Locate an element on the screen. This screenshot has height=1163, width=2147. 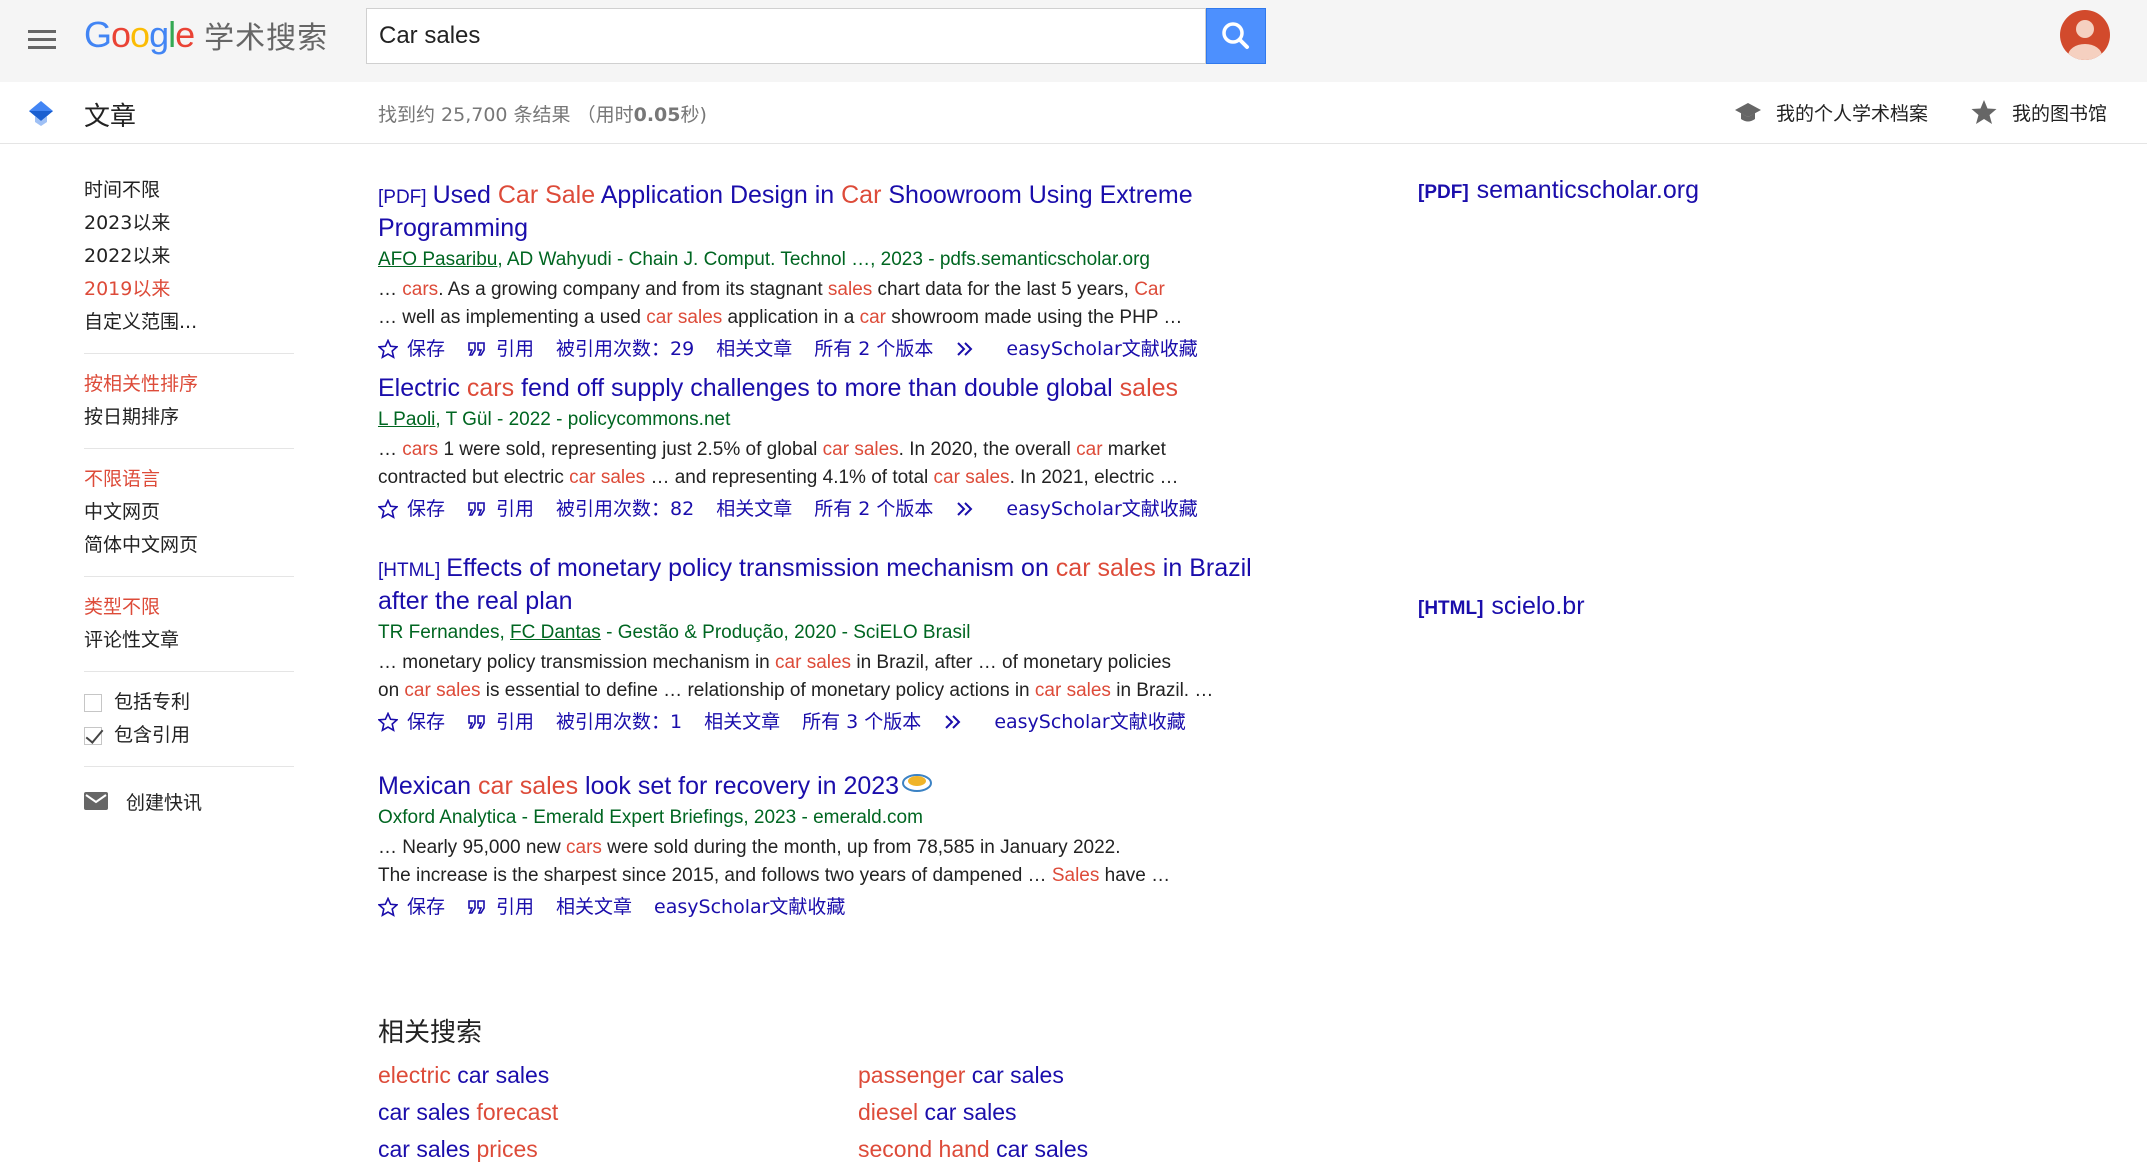
related-search-link: passenger car sales is located at coordinates (961, 1075).